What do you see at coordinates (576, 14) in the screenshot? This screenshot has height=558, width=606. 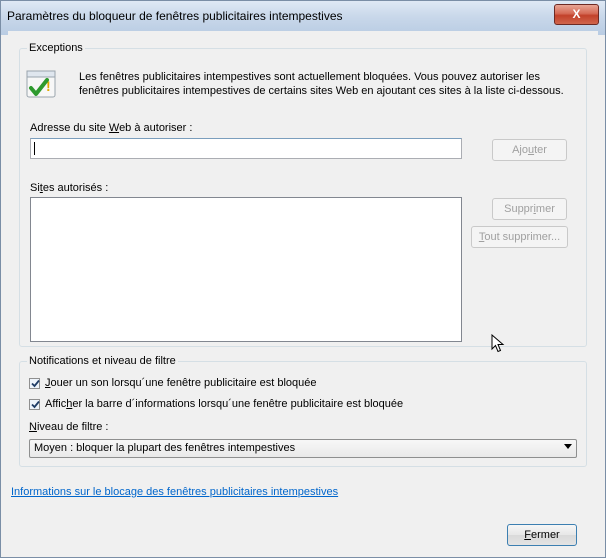 I see `window-close-button: X` at bounding box center [576, 14].